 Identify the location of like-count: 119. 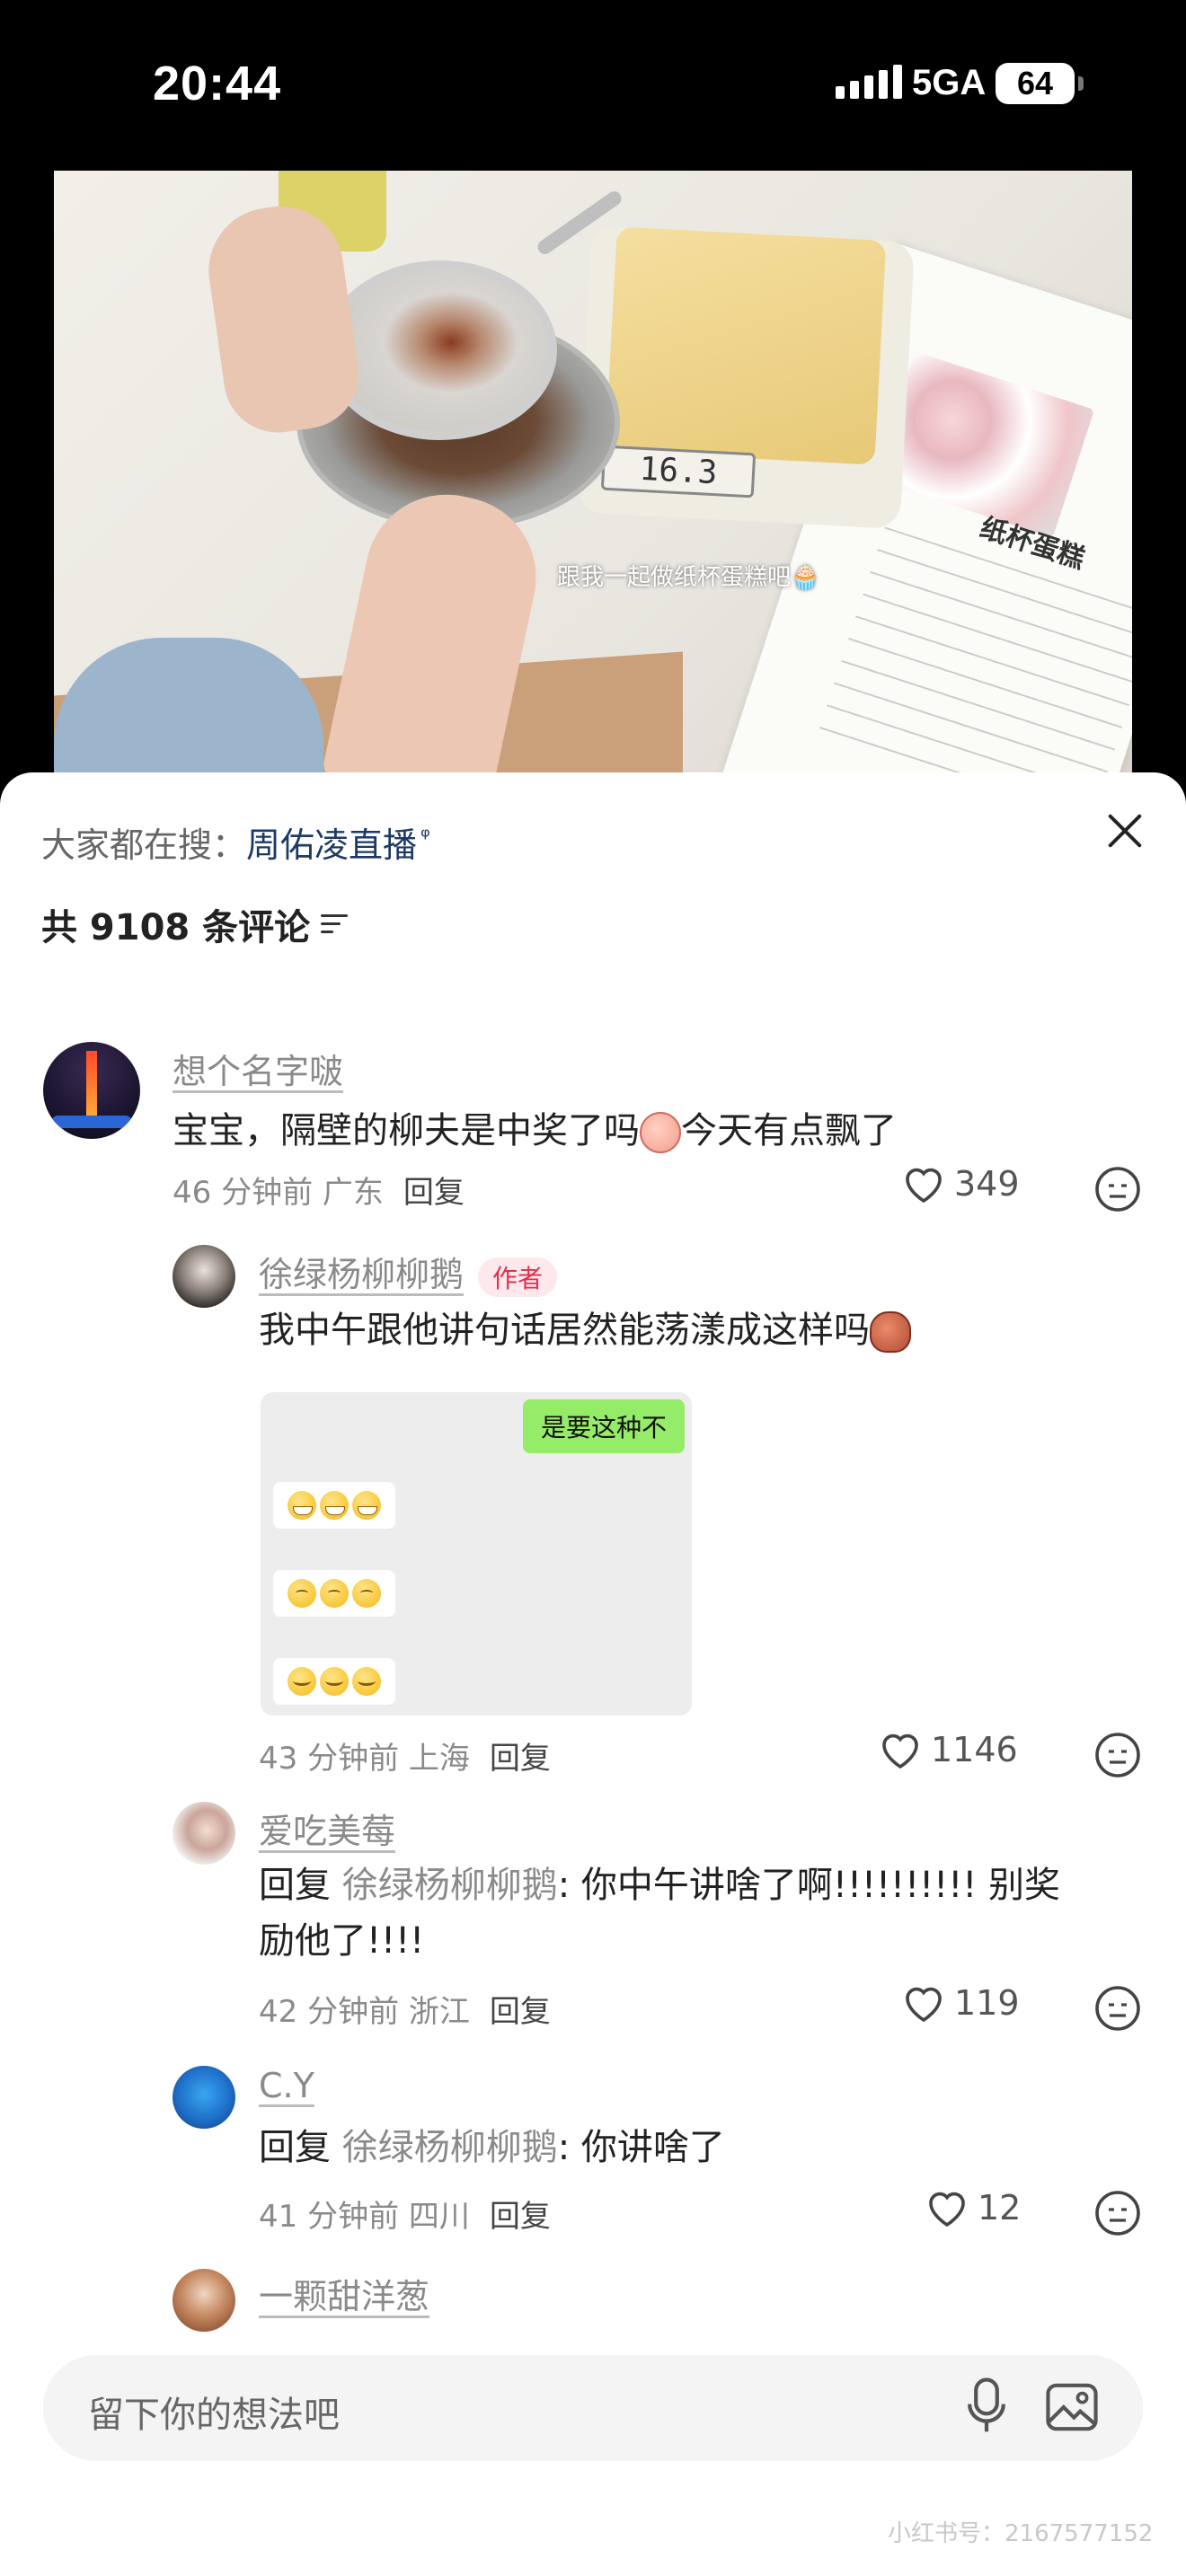
(987, 2003).